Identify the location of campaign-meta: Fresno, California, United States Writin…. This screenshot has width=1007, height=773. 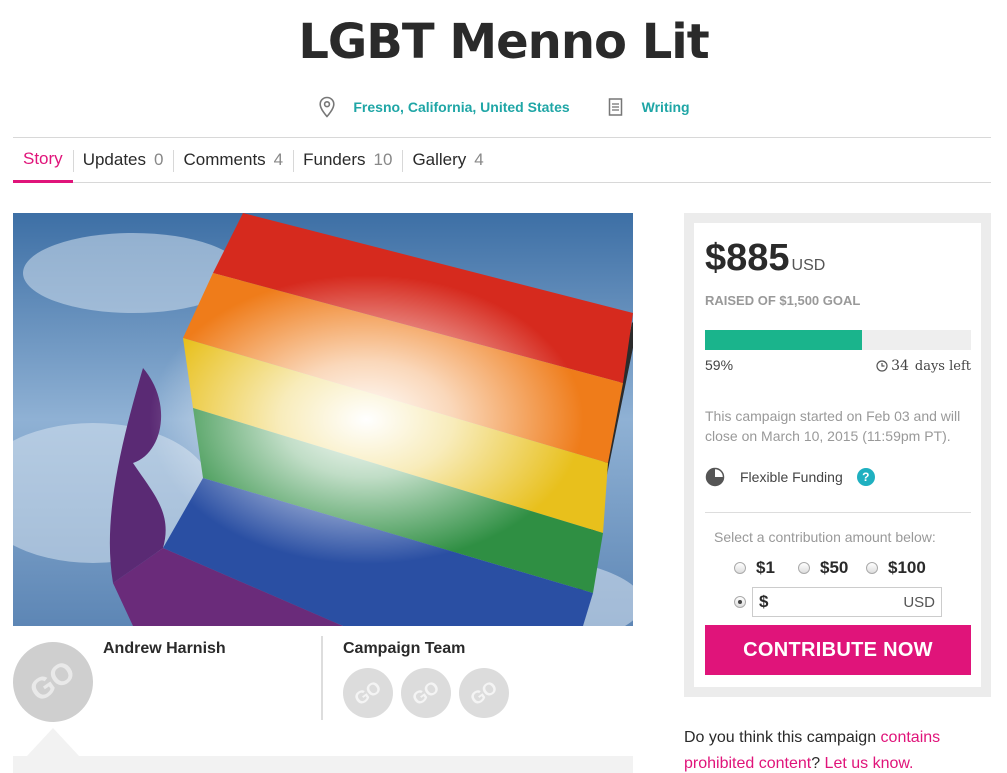
(503, 107).